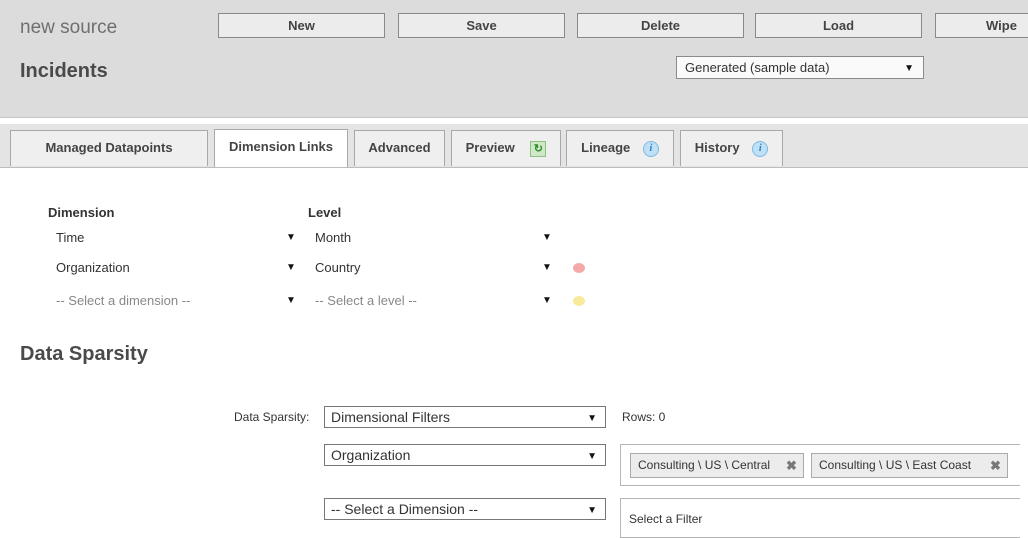  I want to click on level-select-placeholder: -- Select a level --, so click(366, 300).